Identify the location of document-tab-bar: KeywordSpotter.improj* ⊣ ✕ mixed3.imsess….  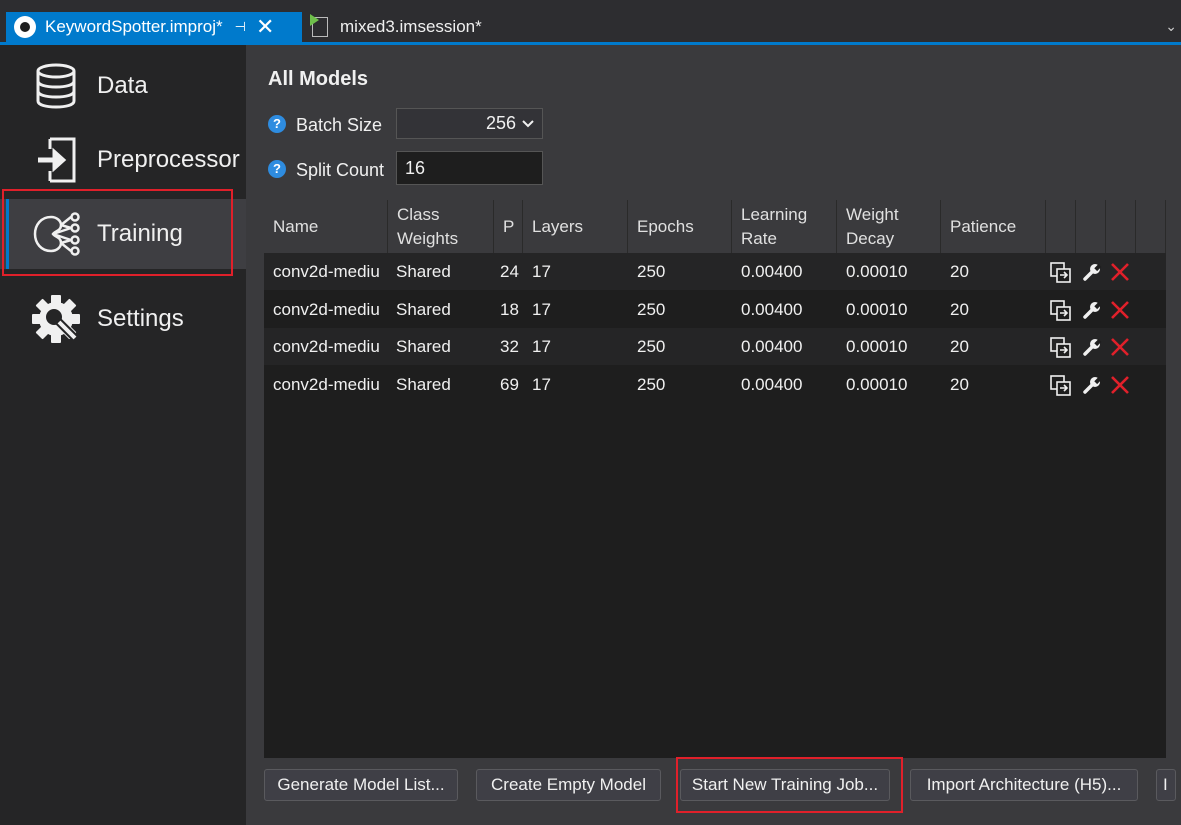
(590, 22).